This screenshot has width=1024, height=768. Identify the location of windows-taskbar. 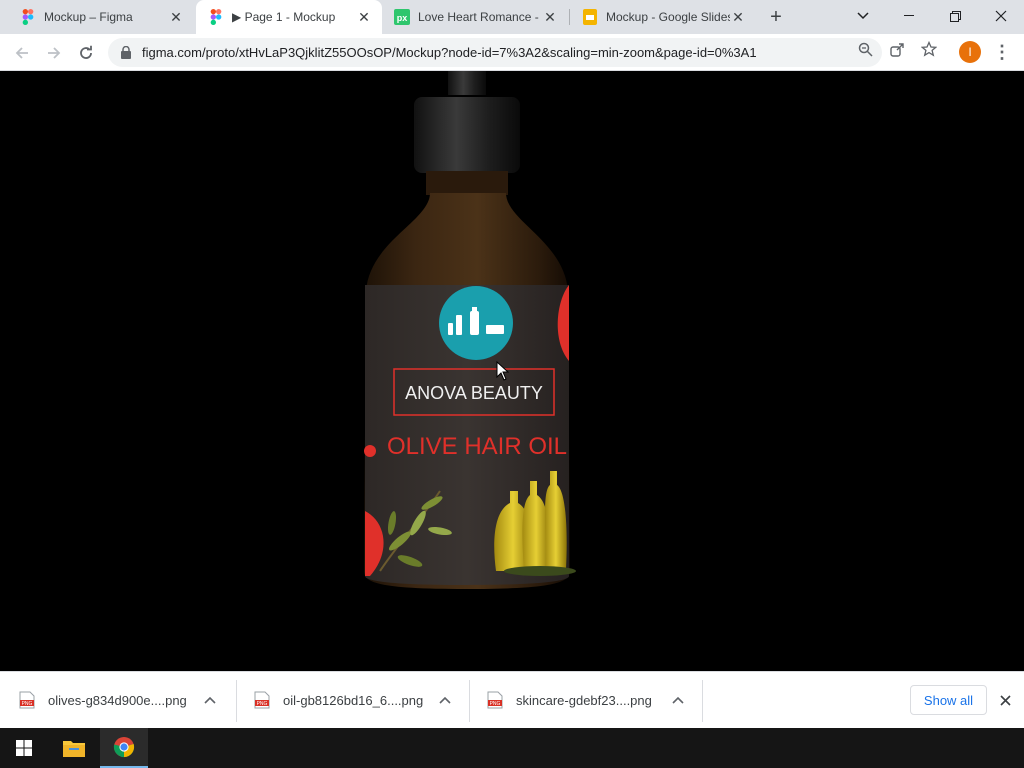
(512, 748).